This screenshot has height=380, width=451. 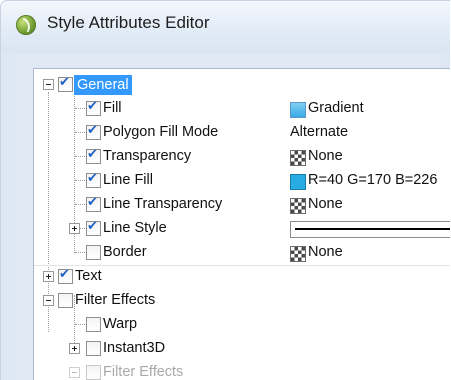 I want to click on line-style-label: Line Style, so click(x=135, y=228).